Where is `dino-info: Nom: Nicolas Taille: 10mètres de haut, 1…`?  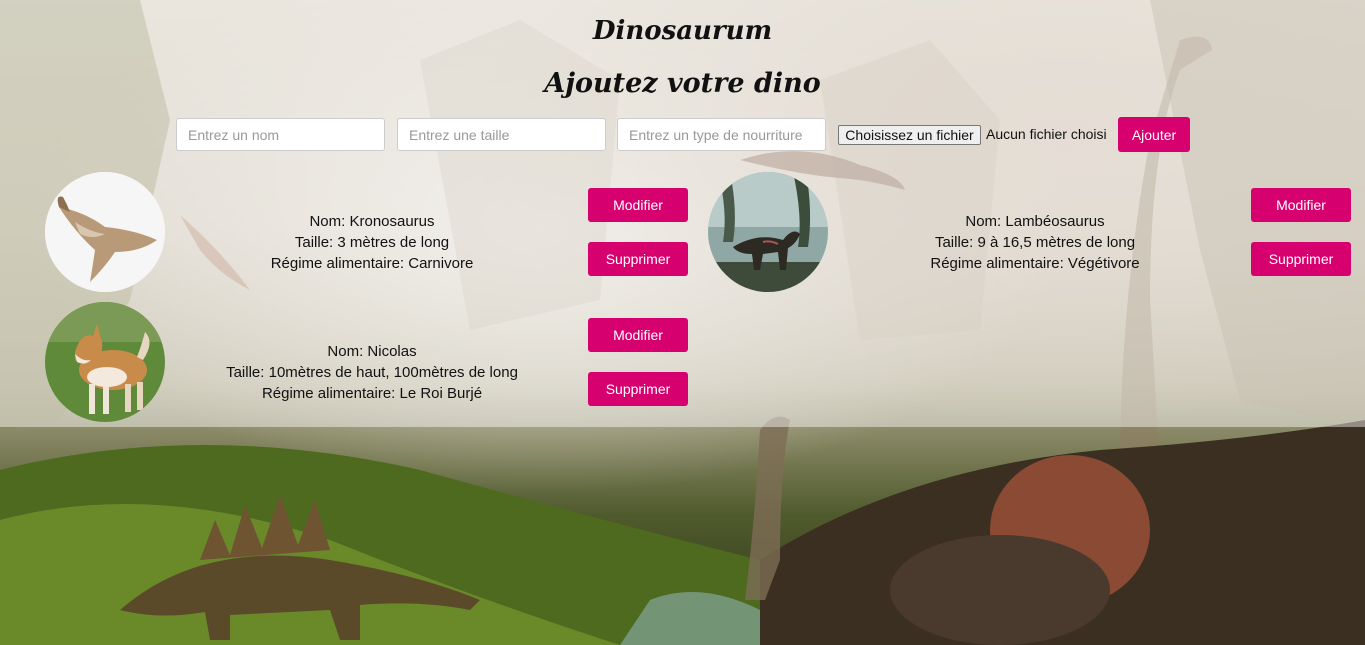
dino-info: Nom: Nicolas Taille: 10mètres de haut, 1… is located at coordinates (372, 372).